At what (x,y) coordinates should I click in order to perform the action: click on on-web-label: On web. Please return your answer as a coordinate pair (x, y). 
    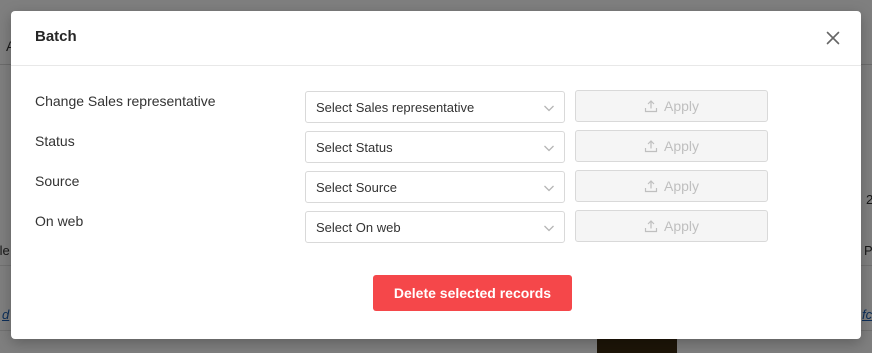
    Looking at the image, I should click on (59, 221).